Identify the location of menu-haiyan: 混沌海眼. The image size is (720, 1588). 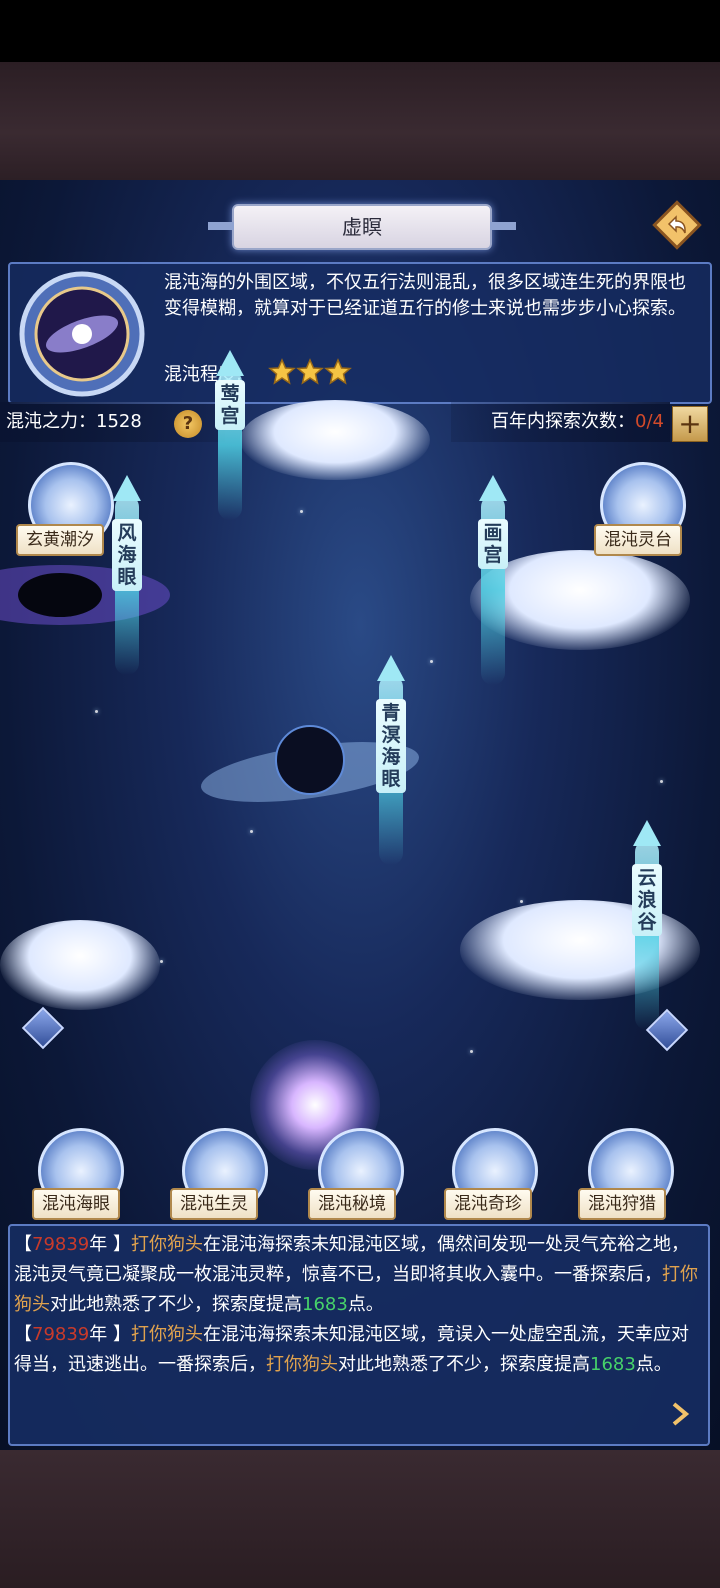
(76, 1204).